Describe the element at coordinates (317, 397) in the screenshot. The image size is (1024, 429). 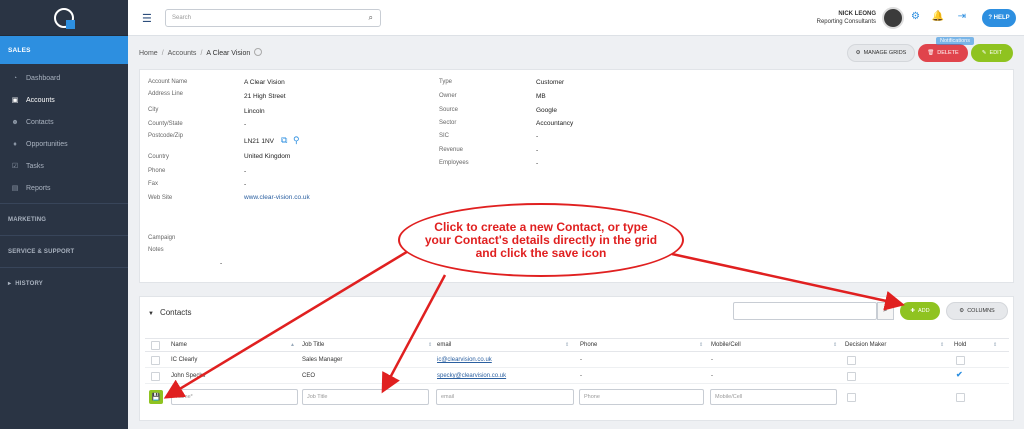
I see `placeholder-job-title: Job Title` at that location.